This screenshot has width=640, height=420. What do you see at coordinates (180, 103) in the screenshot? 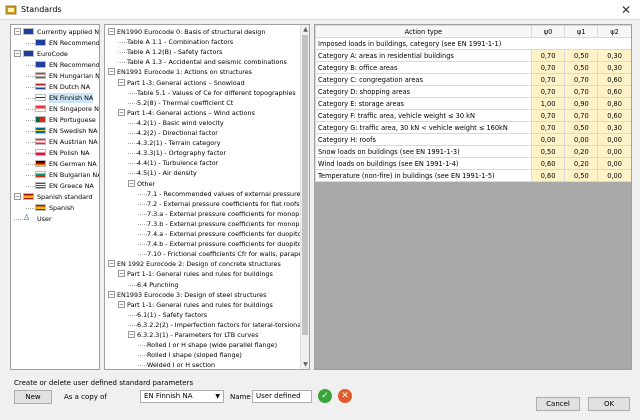
I see `parameter-item: 5.2(8) - Thermal coefficient Ct` at bounding box center [180, 103].